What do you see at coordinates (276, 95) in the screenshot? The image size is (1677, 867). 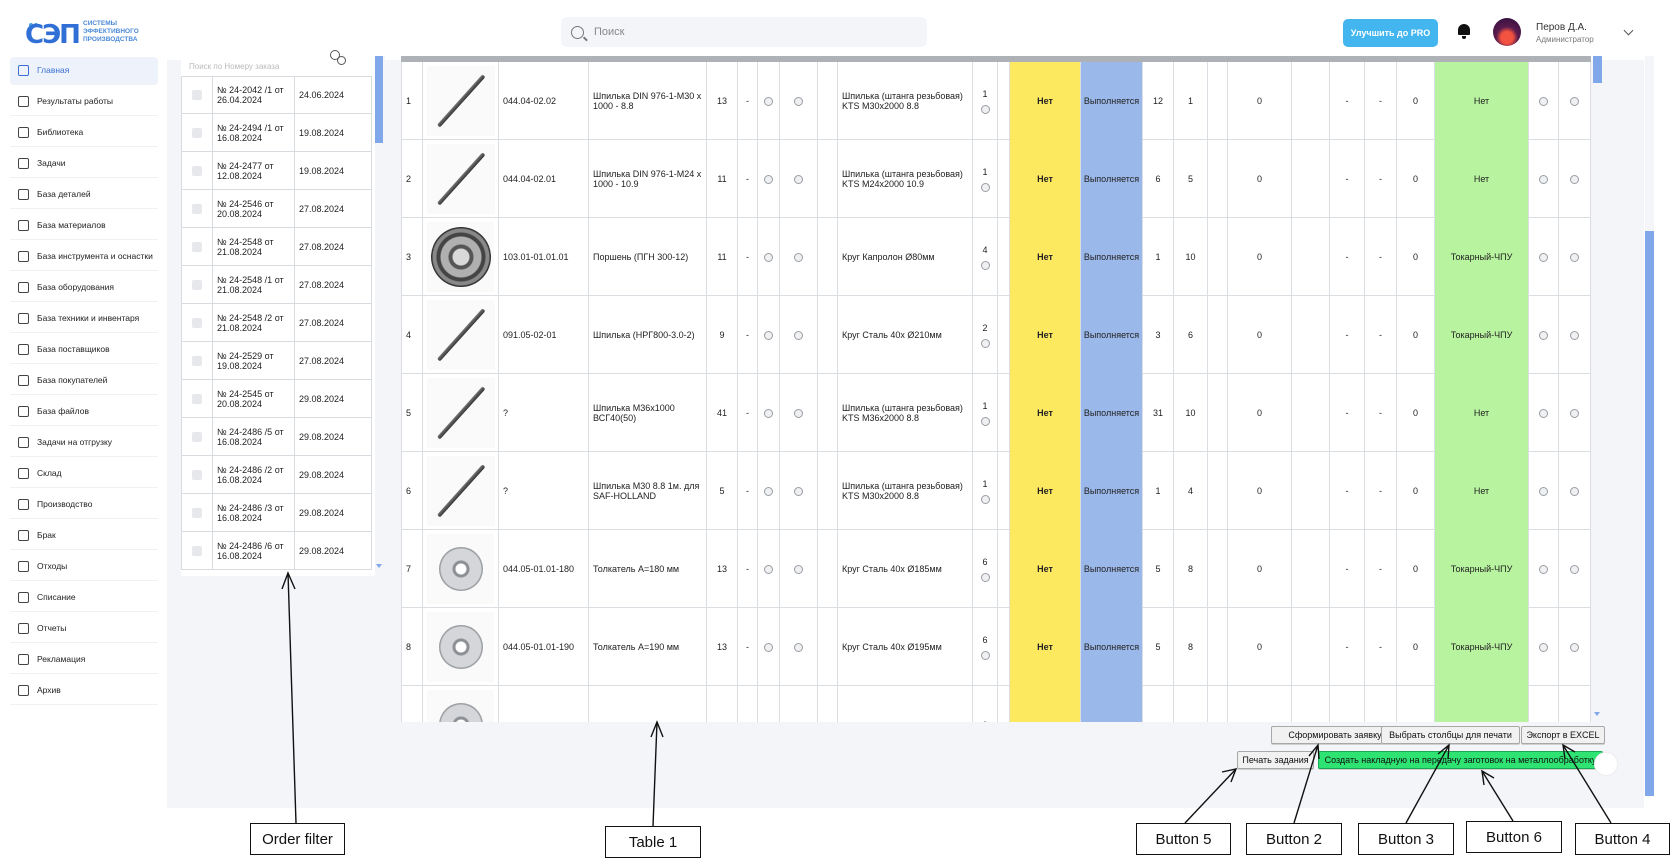 I see `order-row: № 24-2042 /1 от 26.04.2024 24.06.2024` at bounding box center [276, 95].